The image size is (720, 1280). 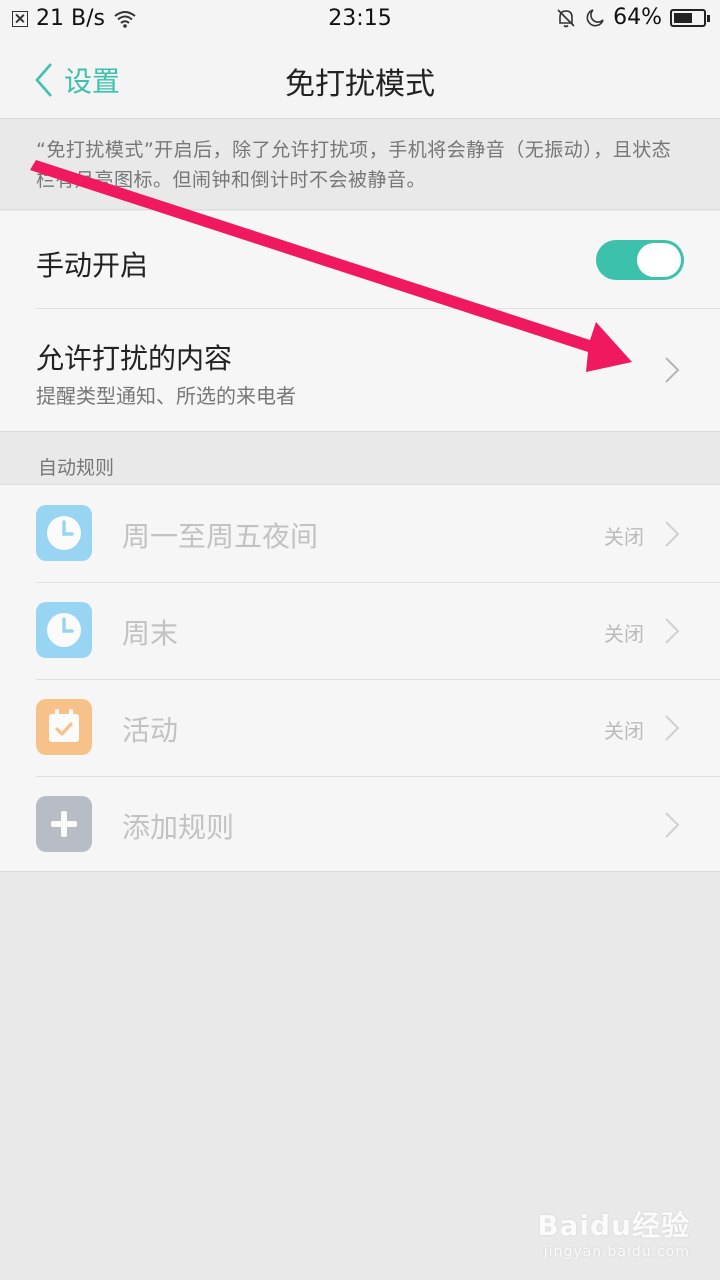 What do you see at coordinates (360, 533) in the screenshot?
I see `rule-row-weeknight: 周一至周五夜间 关闭` at bounding box center [360, 533].